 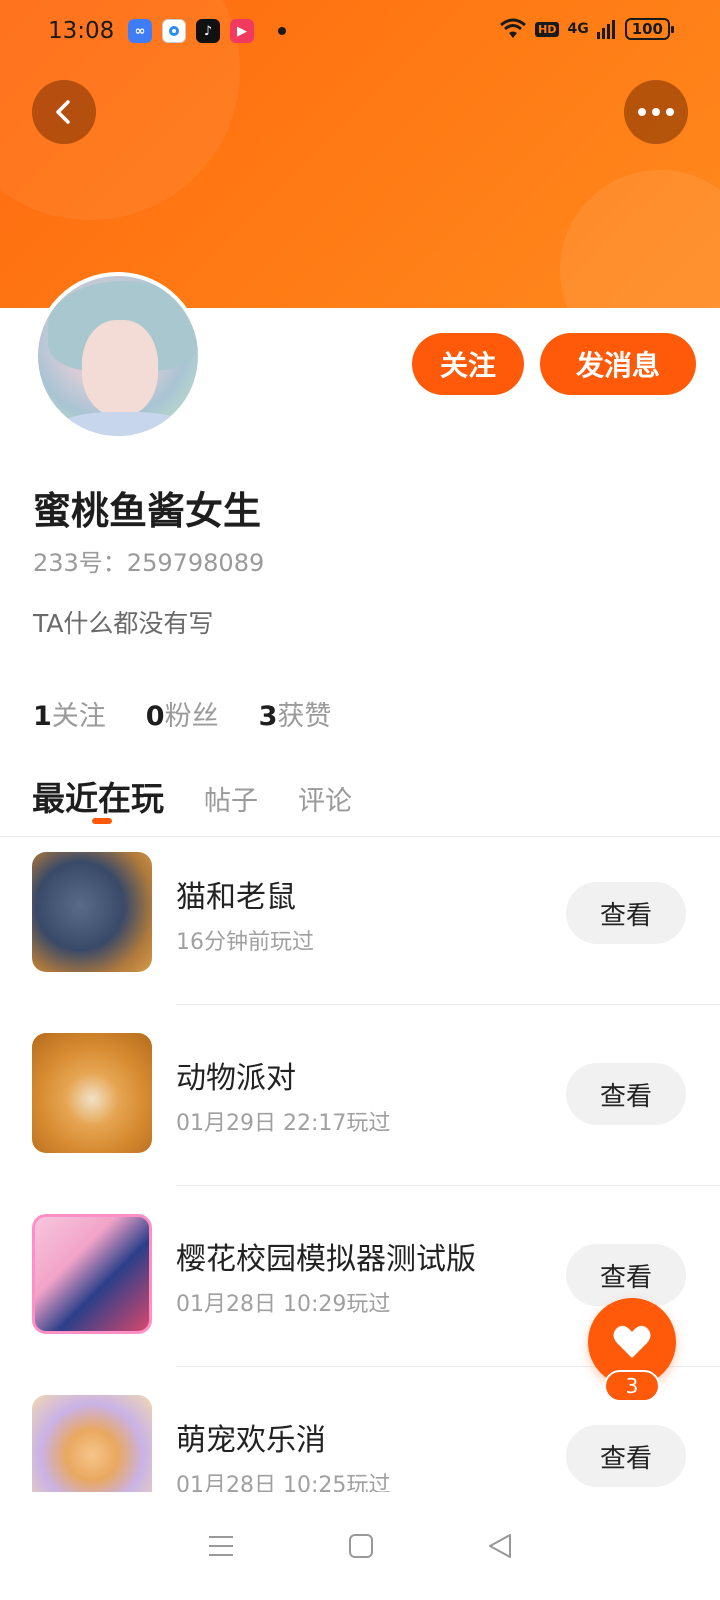 I want to click on game-title: 萌宠欢乐消, so click(x=251, y=1440).